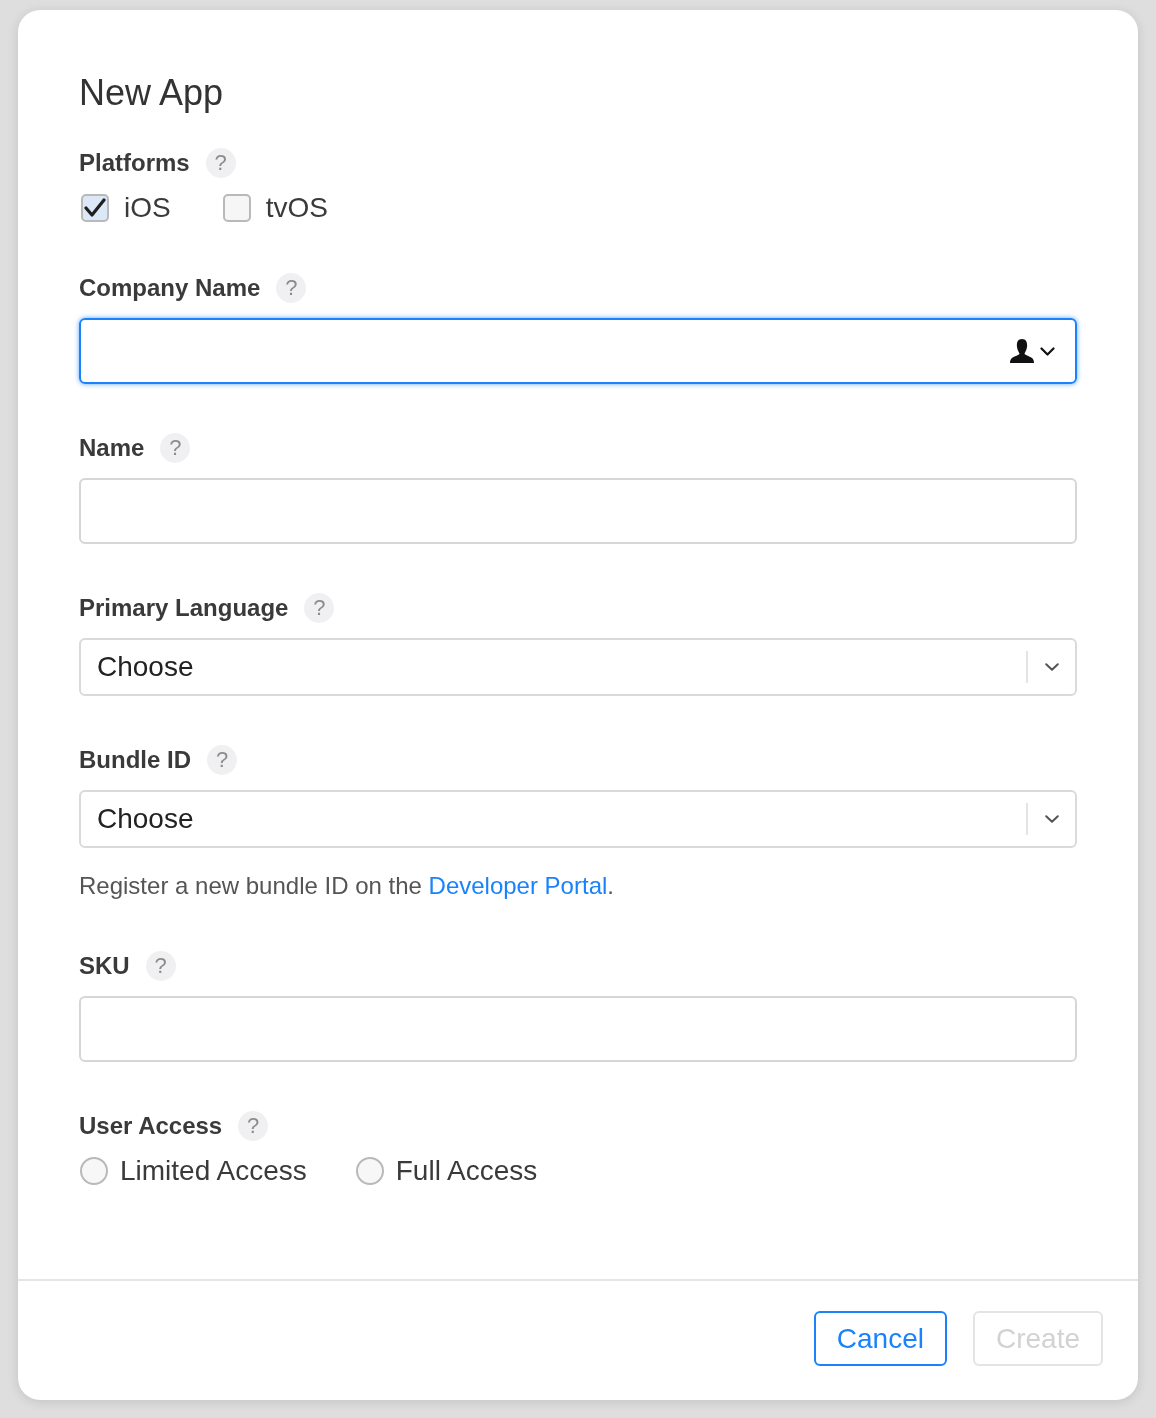 The image size is (1156, 1418). I want to click on radio-label: Full Access, so click(466, 1171).